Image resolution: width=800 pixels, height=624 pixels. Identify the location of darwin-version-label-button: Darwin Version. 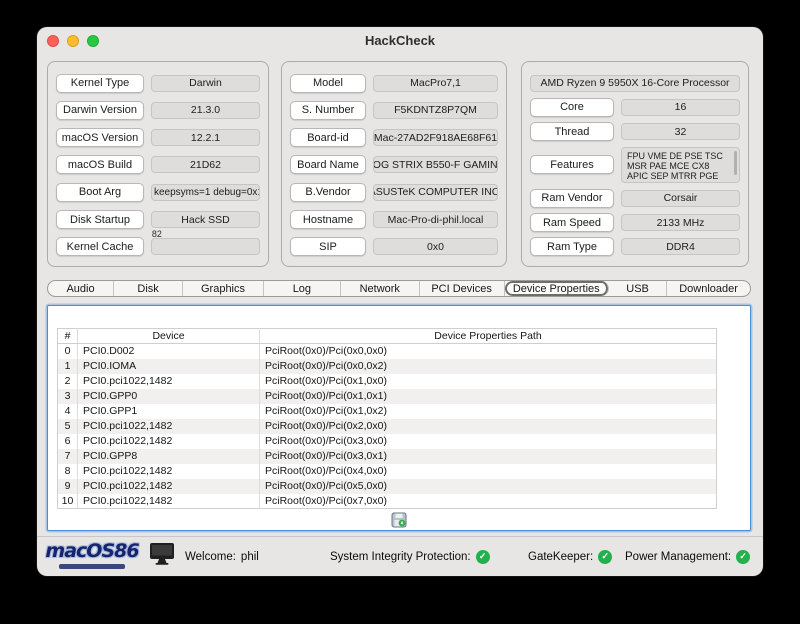
(100, 110).